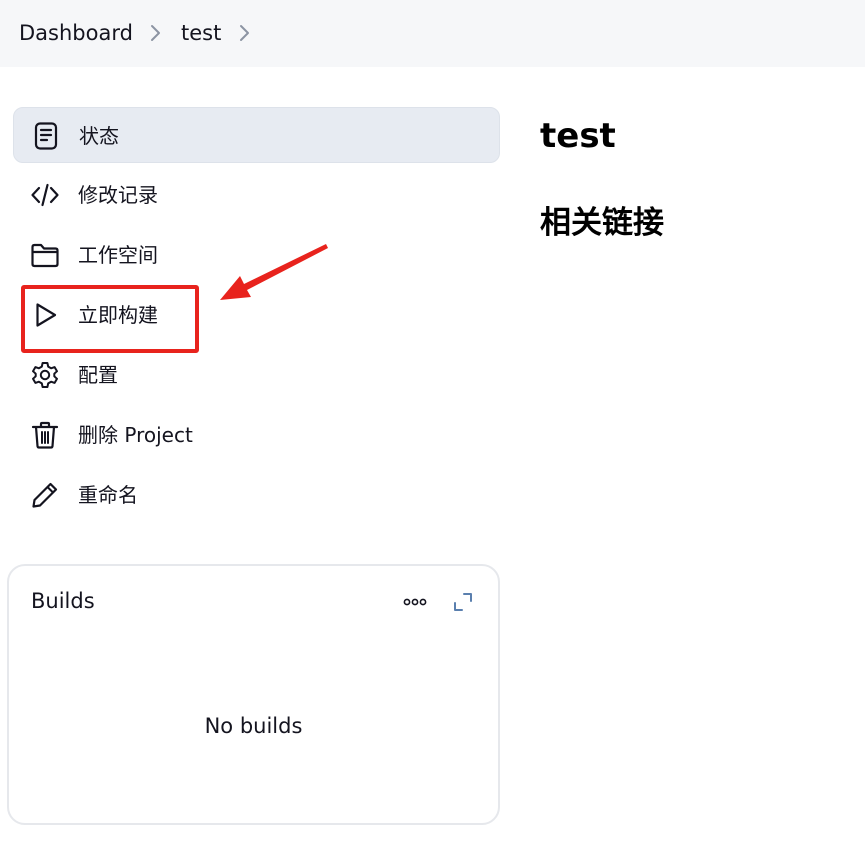 The image size is (865, 862). Describe the element at coordinates (45, 195) in the screenshot. I see `code-icon` at that location.